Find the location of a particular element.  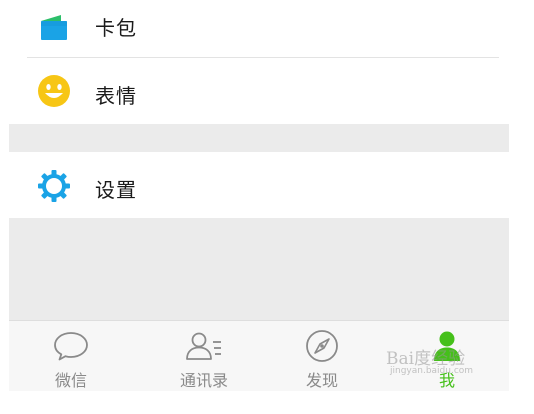

tab-discover: 发现 is located at coordinates (322, 356).